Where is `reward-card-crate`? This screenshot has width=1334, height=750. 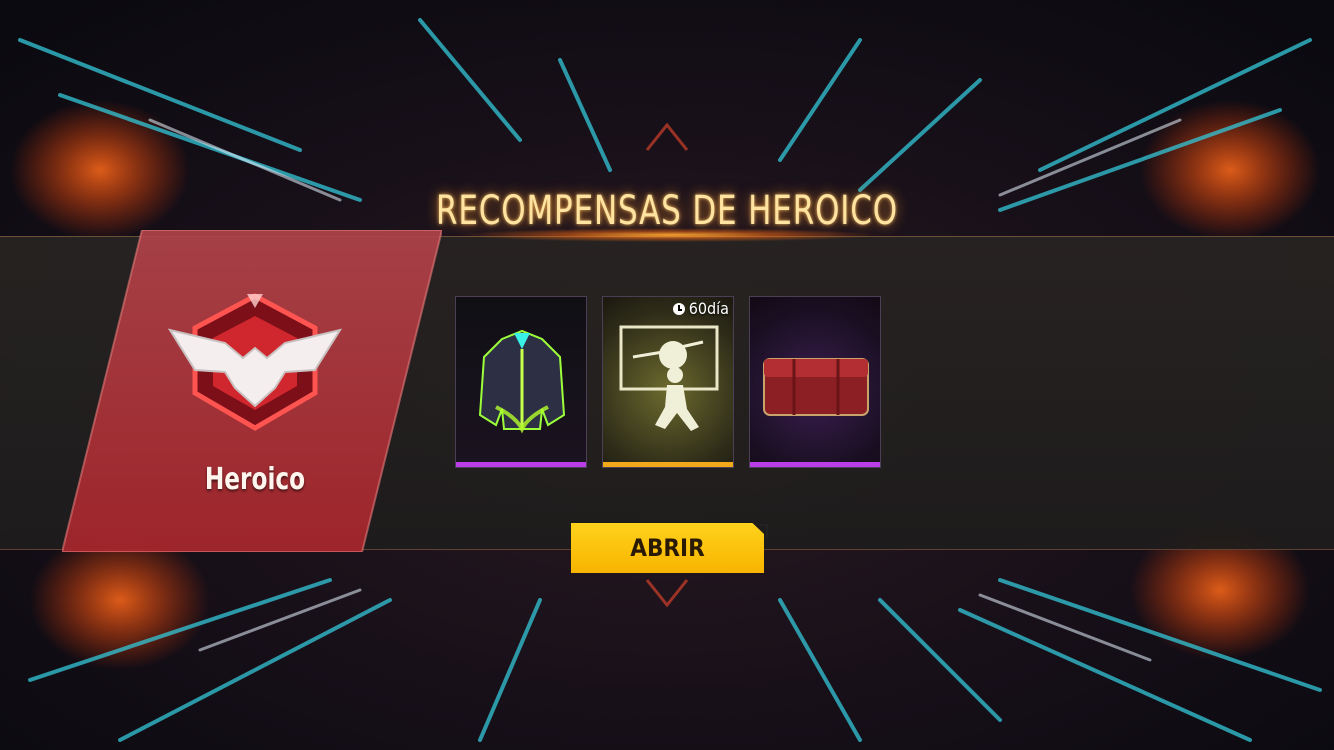 reward-card-crate is located at coordinates (815, 382).